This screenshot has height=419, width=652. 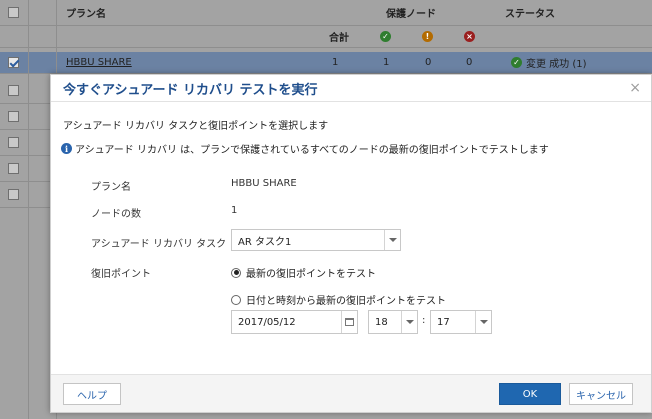 I want to click on plan-name-value: HBBU SHARE, so click(x=264, y=183).